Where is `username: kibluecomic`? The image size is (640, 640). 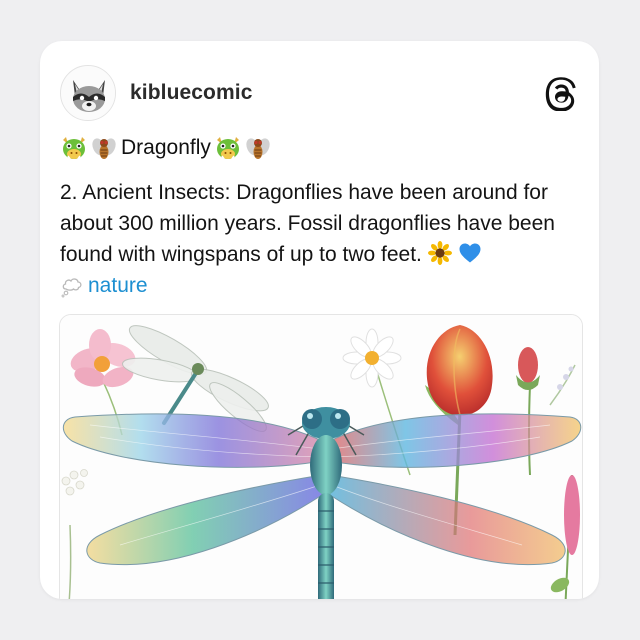
username: kibluecomic is located at coordinates (191, 93).